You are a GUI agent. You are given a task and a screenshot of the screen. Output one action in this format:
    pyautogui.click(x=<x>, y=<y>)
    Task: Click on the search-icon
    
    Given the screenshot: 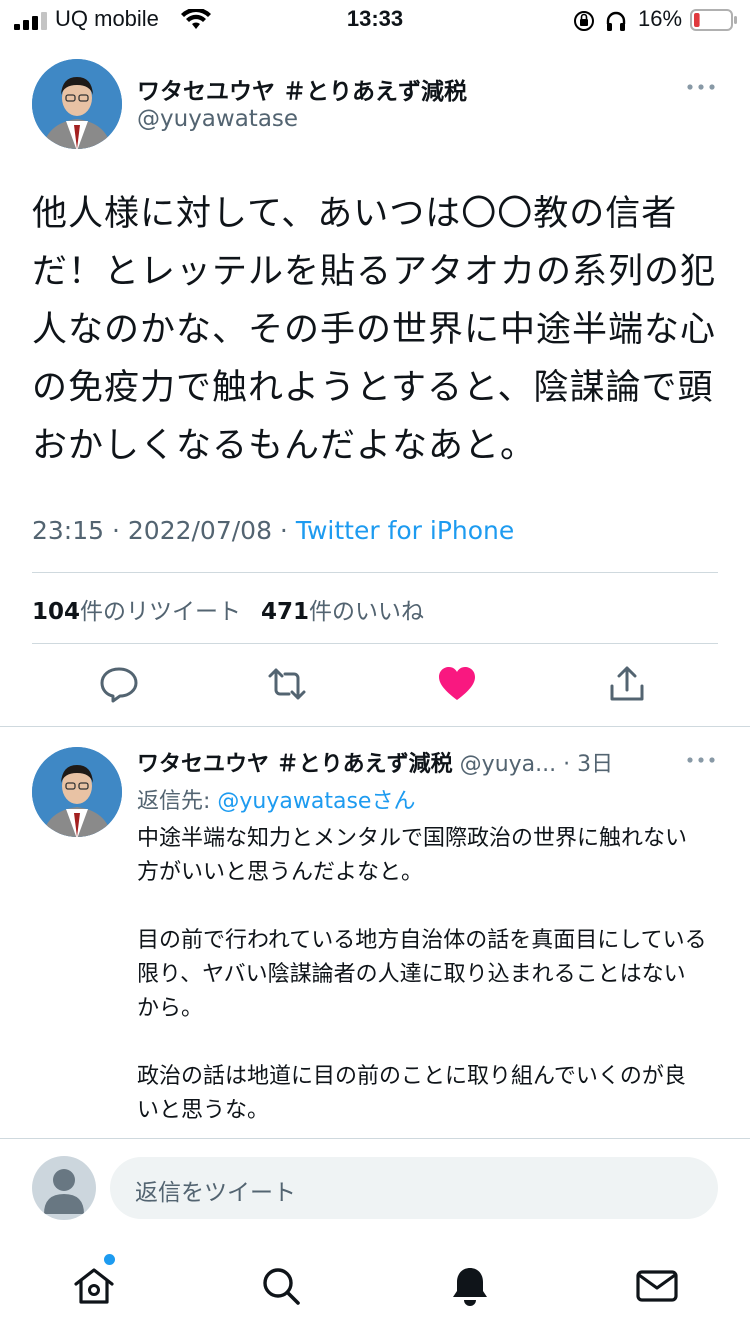 What is the action you would take?
    pyautogui.click(x=281, y=1286)
    